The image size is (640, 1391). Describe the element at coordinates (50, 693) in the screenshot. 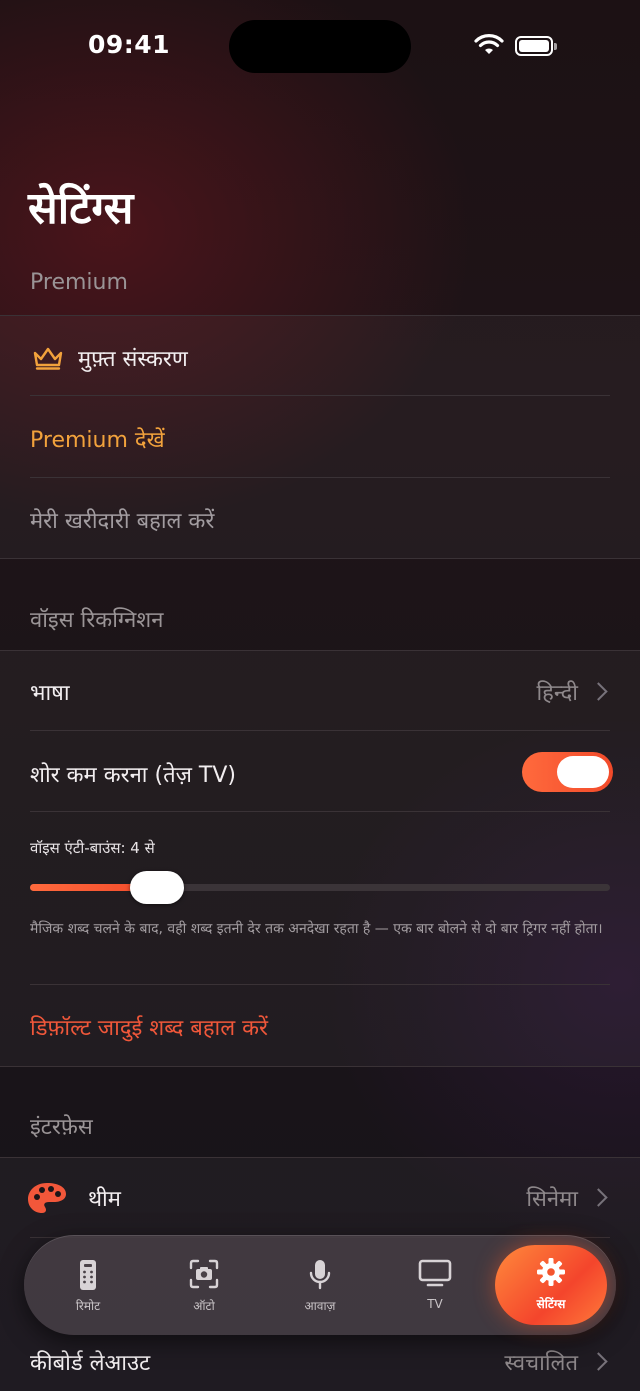

I see `language-label: भाषा` at that location.